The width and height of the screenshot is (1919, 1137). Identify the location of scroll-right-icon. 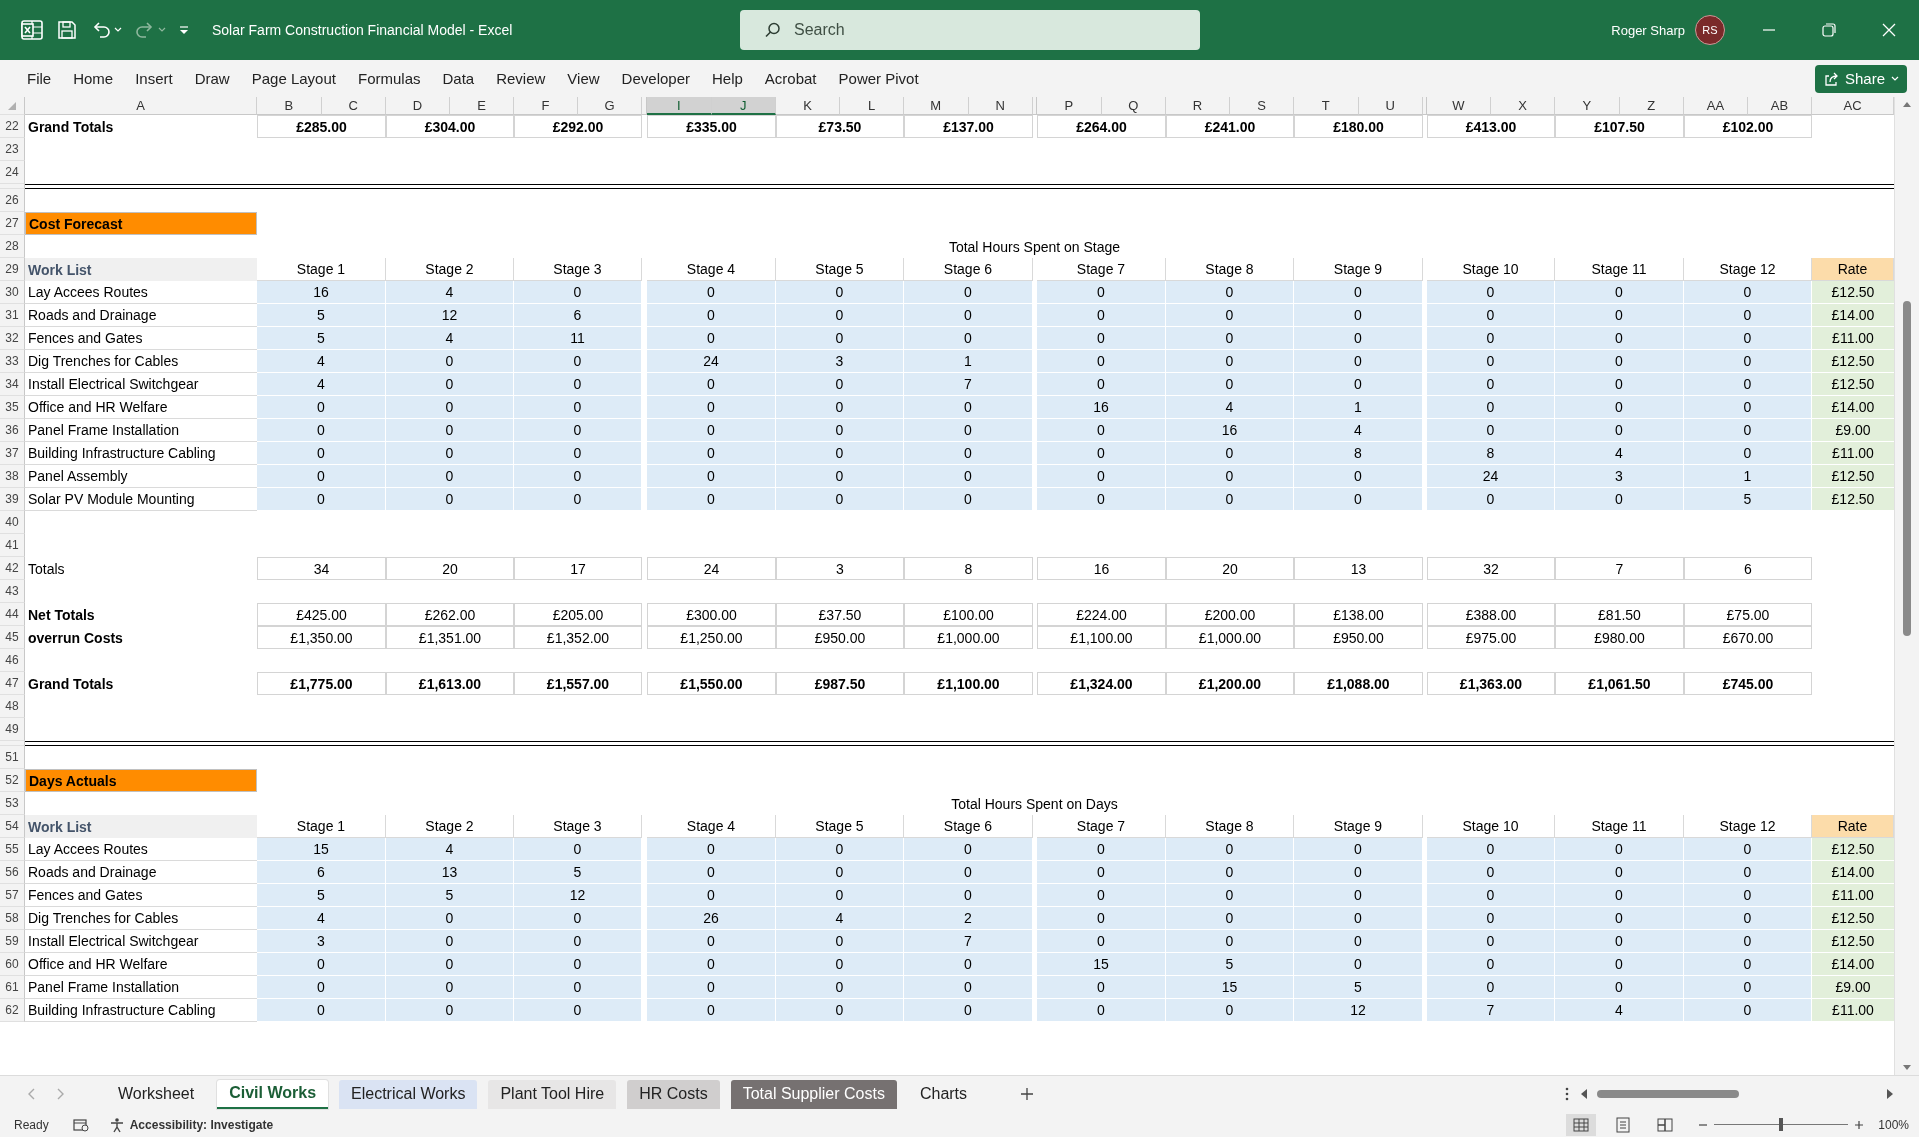
(1890, 1094).